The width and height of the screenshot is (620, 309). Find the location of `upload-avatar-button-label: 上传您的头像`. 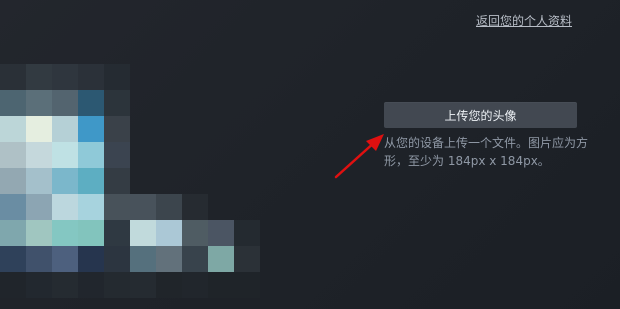

upload-avatar-button-label: 上传您的头像 is located at coordinates (480, 115).